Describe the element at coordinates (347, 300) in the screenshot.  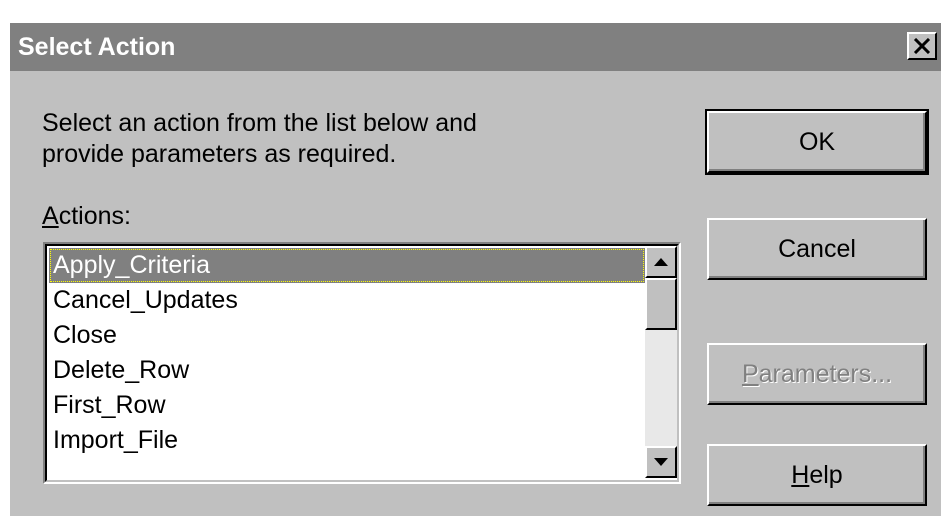
I see `action-list-item: Cancel_Updates` at that location.